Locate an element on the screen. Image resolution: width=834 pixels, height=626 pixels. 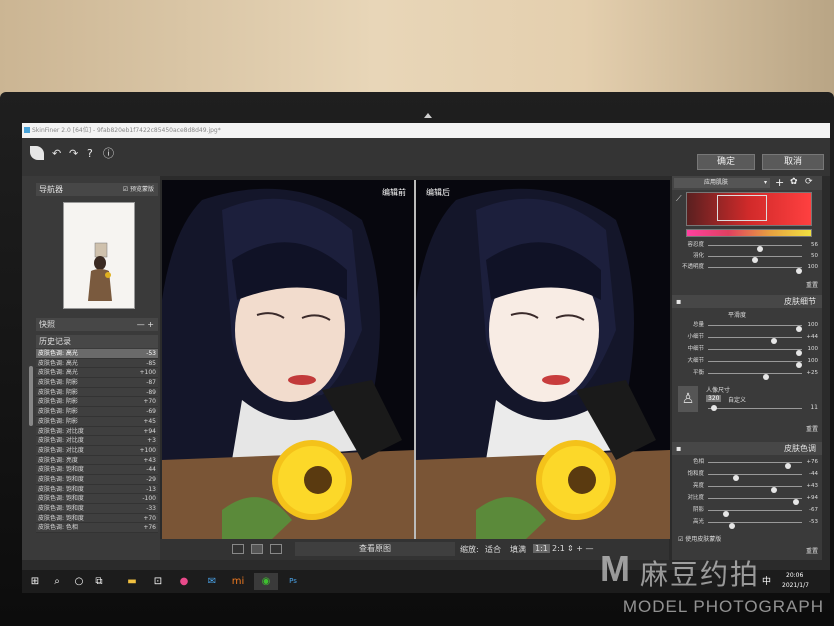
zoom-fill-option: 填满 is located at coordinates (518, 549).